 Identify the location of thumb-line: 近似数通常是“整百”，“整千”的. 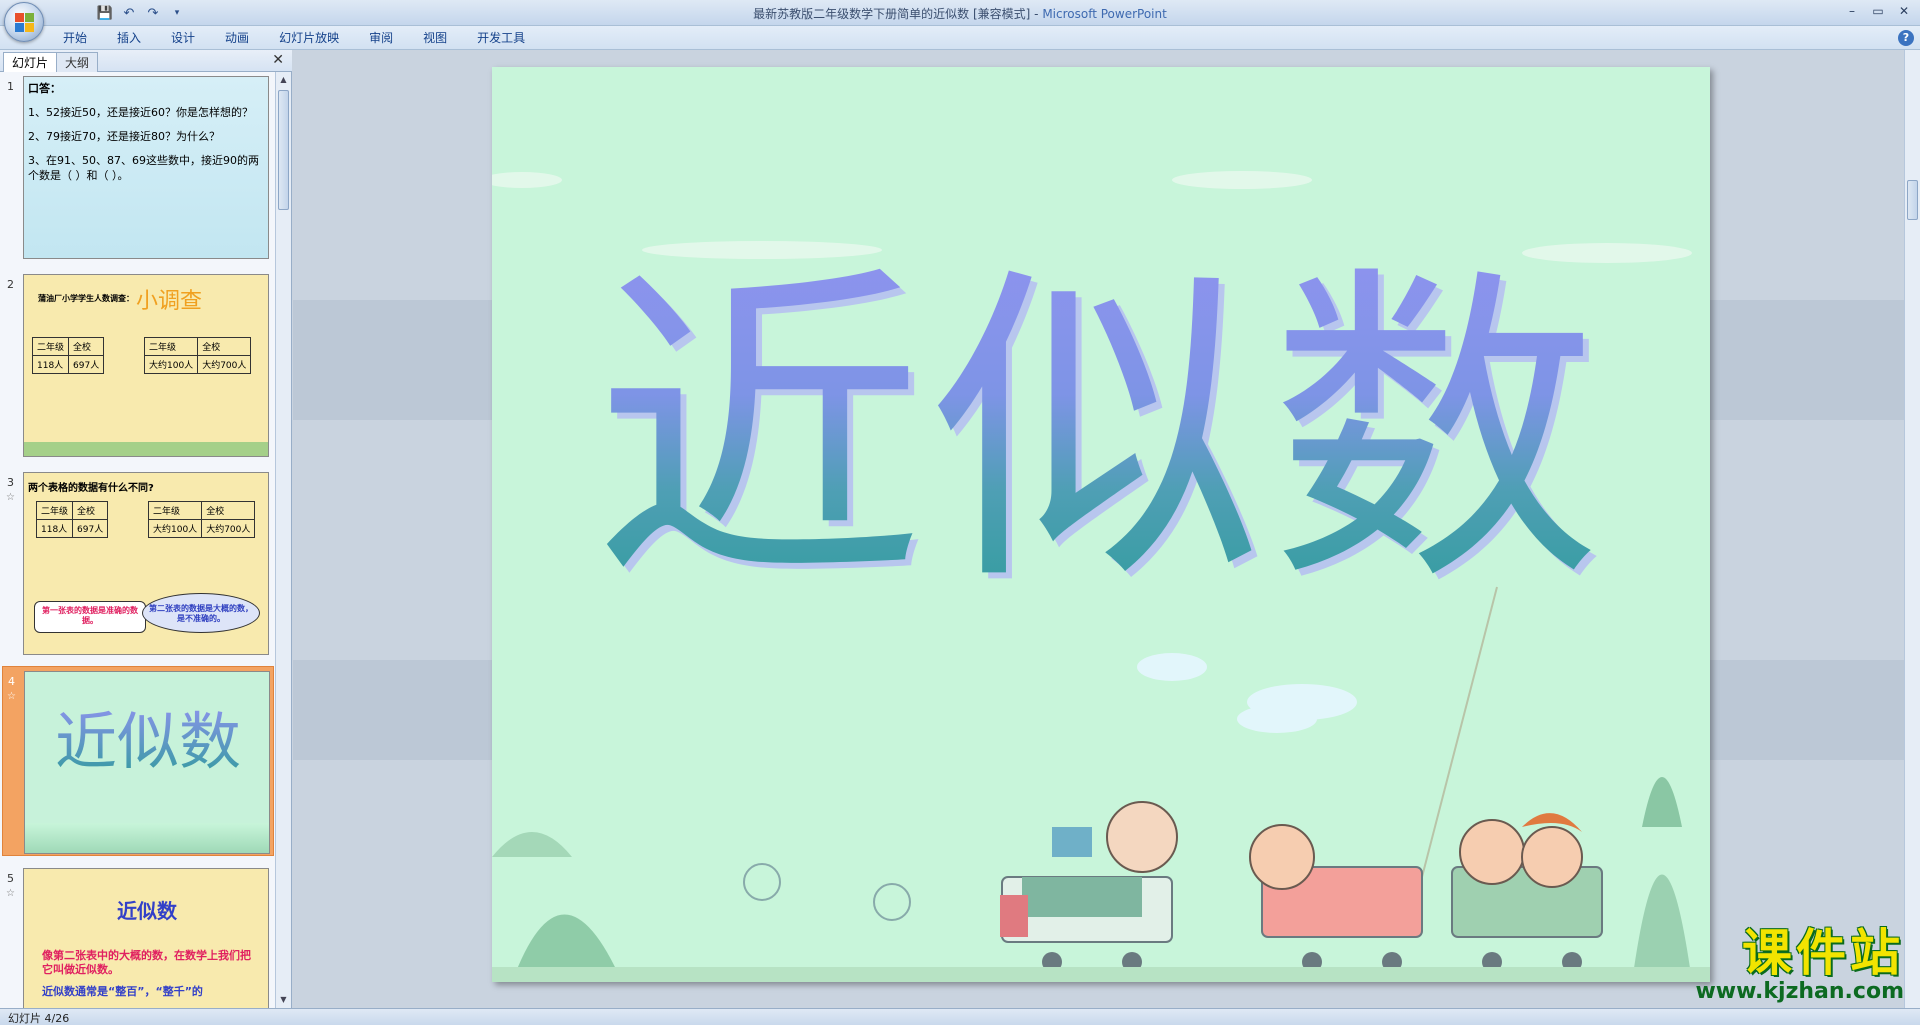
(122, 991).